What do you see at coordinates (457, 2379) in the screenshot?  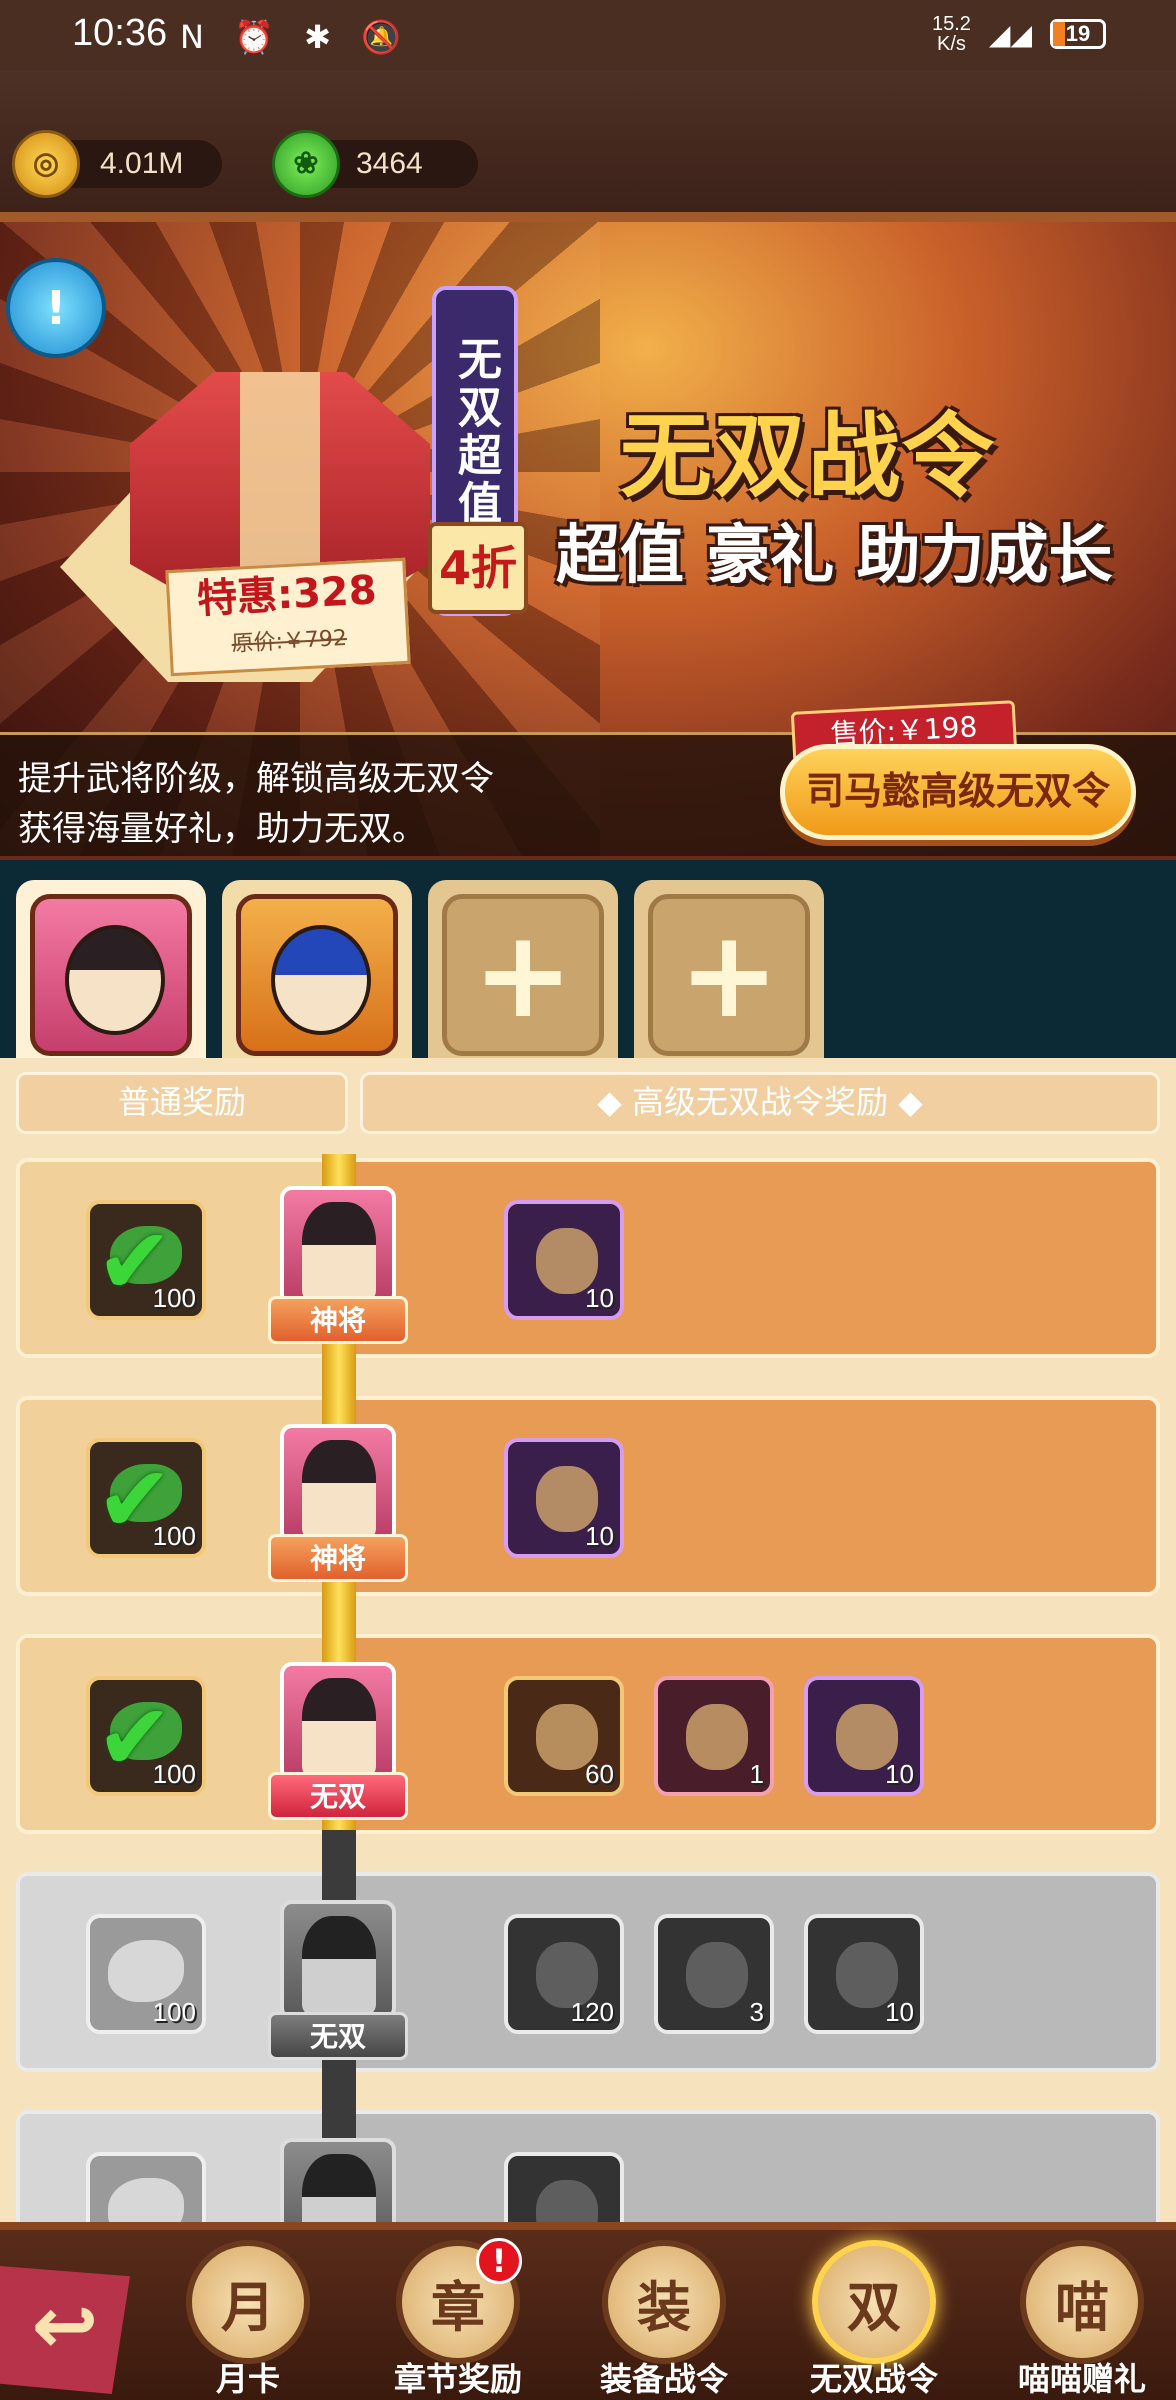 I see `nav-label: 章节奖励` at bounding box center [457, 2379].